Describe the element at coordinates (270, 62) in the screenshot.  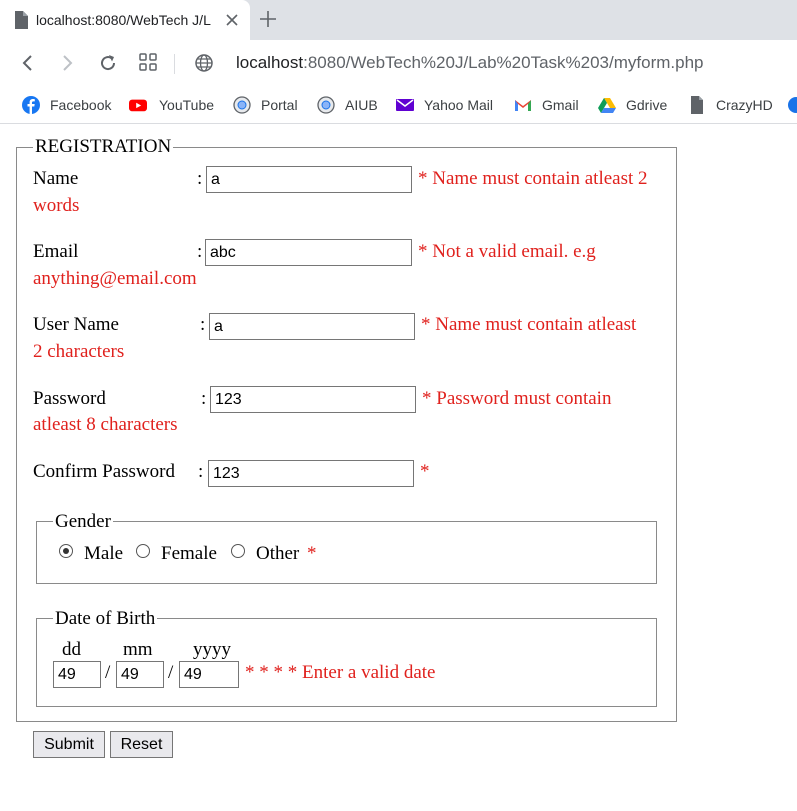
I see `url-host: localhost` at that location.